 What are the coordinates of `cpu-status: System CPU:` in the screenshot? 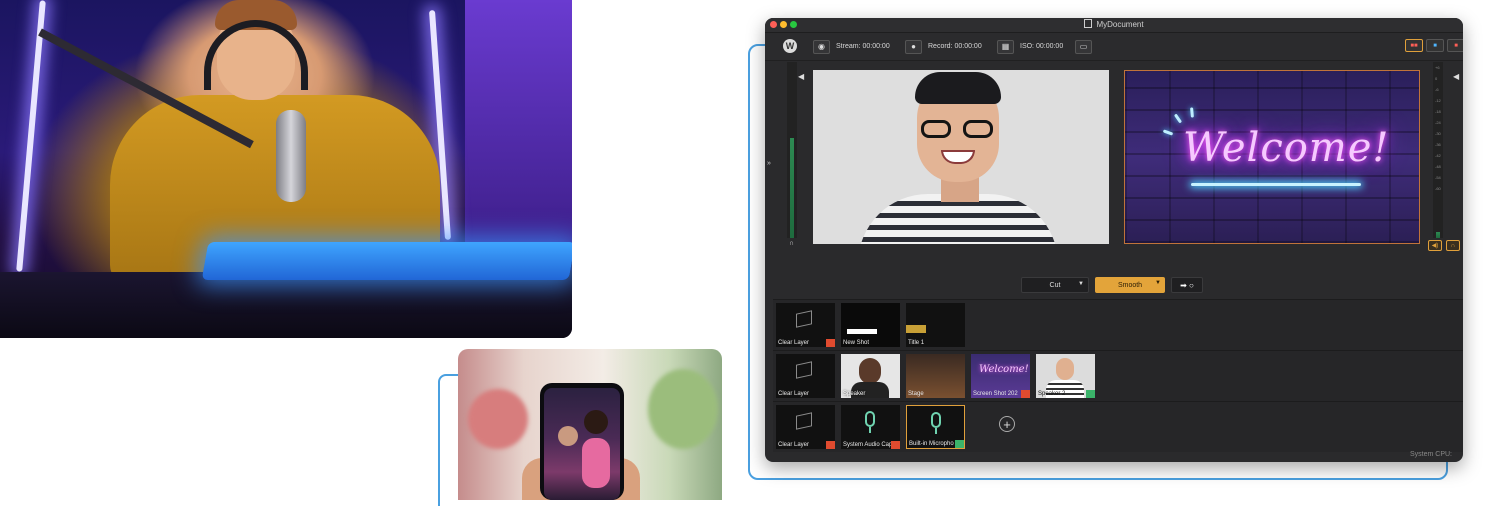 It's located at (1431, 454).